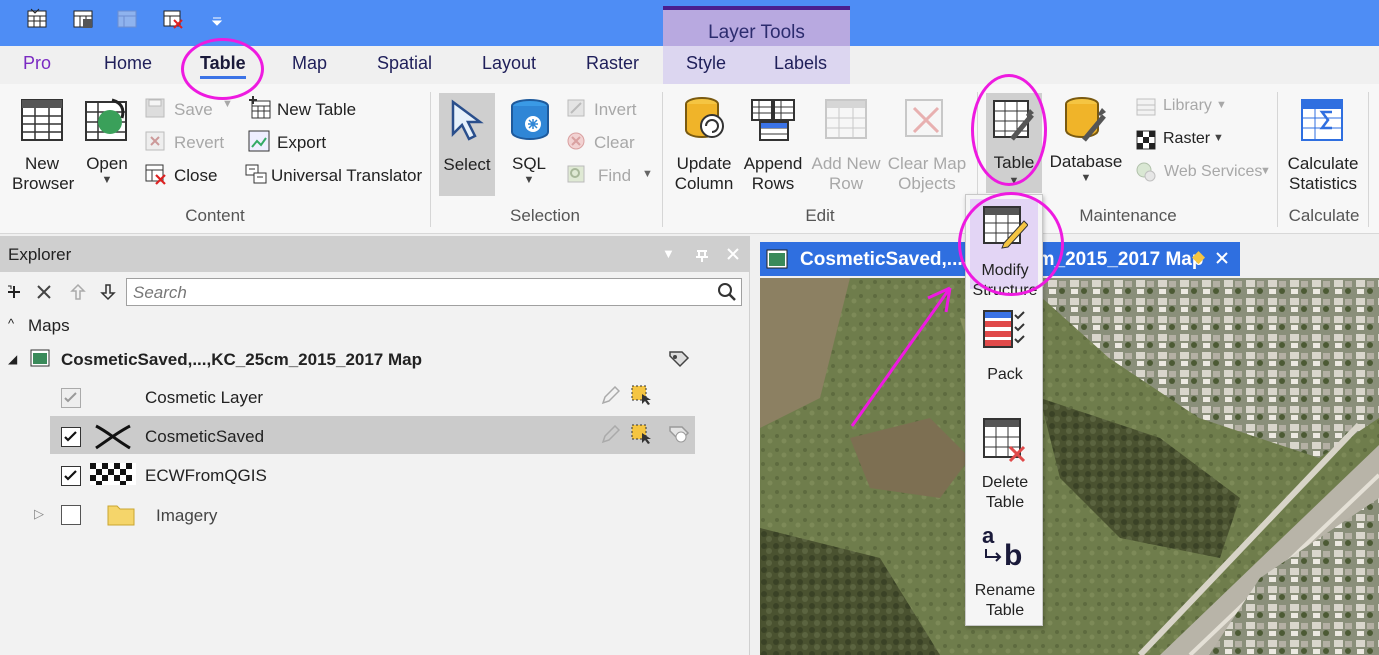  I want to click on explorer-menu-chevron-down-icon: ▼, so click(668, 253).